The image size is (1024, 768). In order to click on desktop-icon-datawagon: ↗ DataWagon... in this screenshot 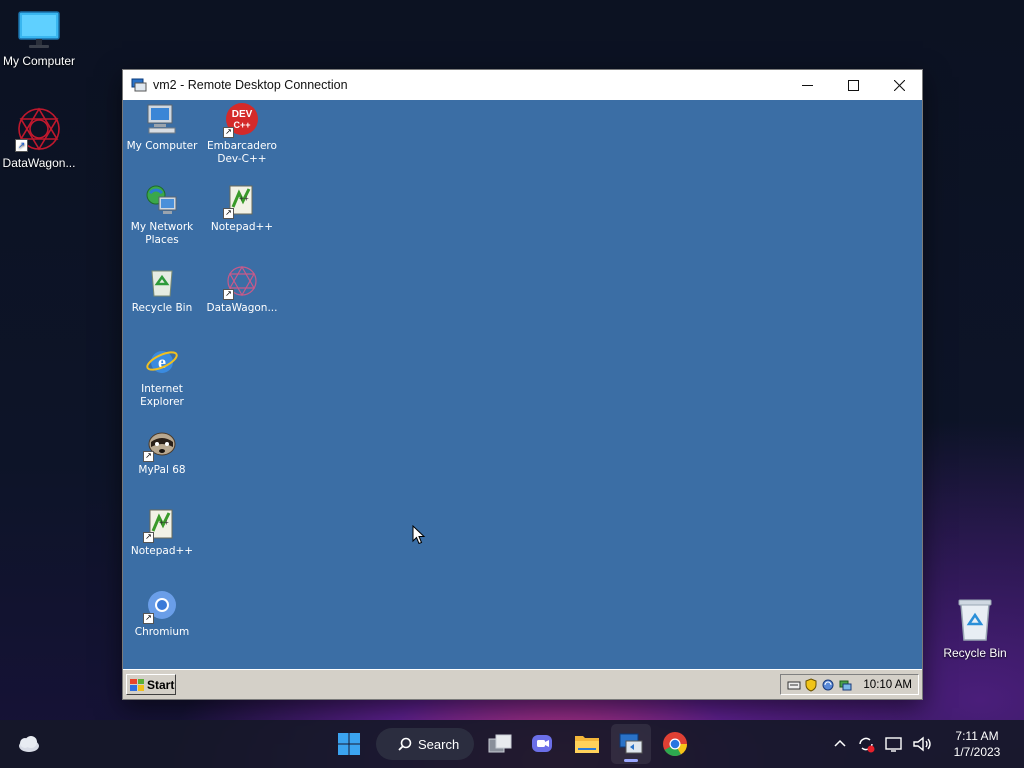, I will do `click(39, 138)`.